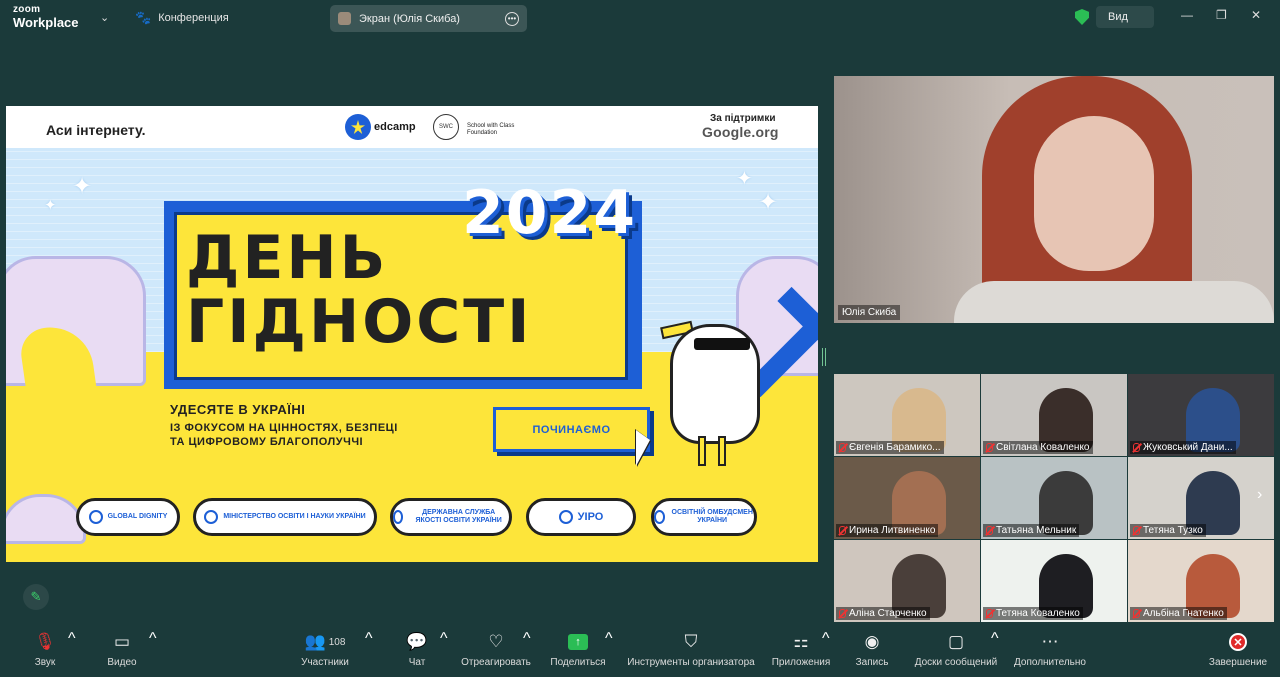  I want to click on annotate-pencil-icon: ✎, so click(36, 597).